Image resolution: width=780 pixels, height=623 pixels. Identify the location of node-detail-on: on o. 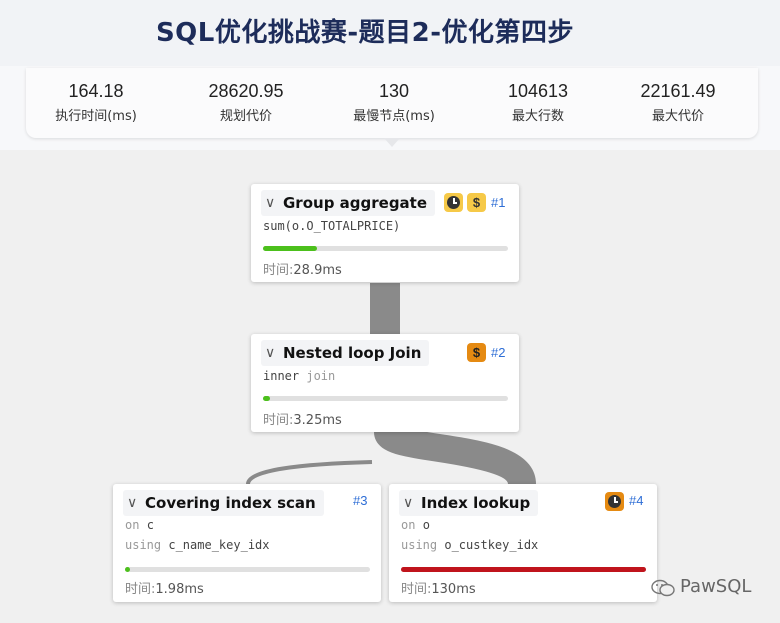
(415, 525).